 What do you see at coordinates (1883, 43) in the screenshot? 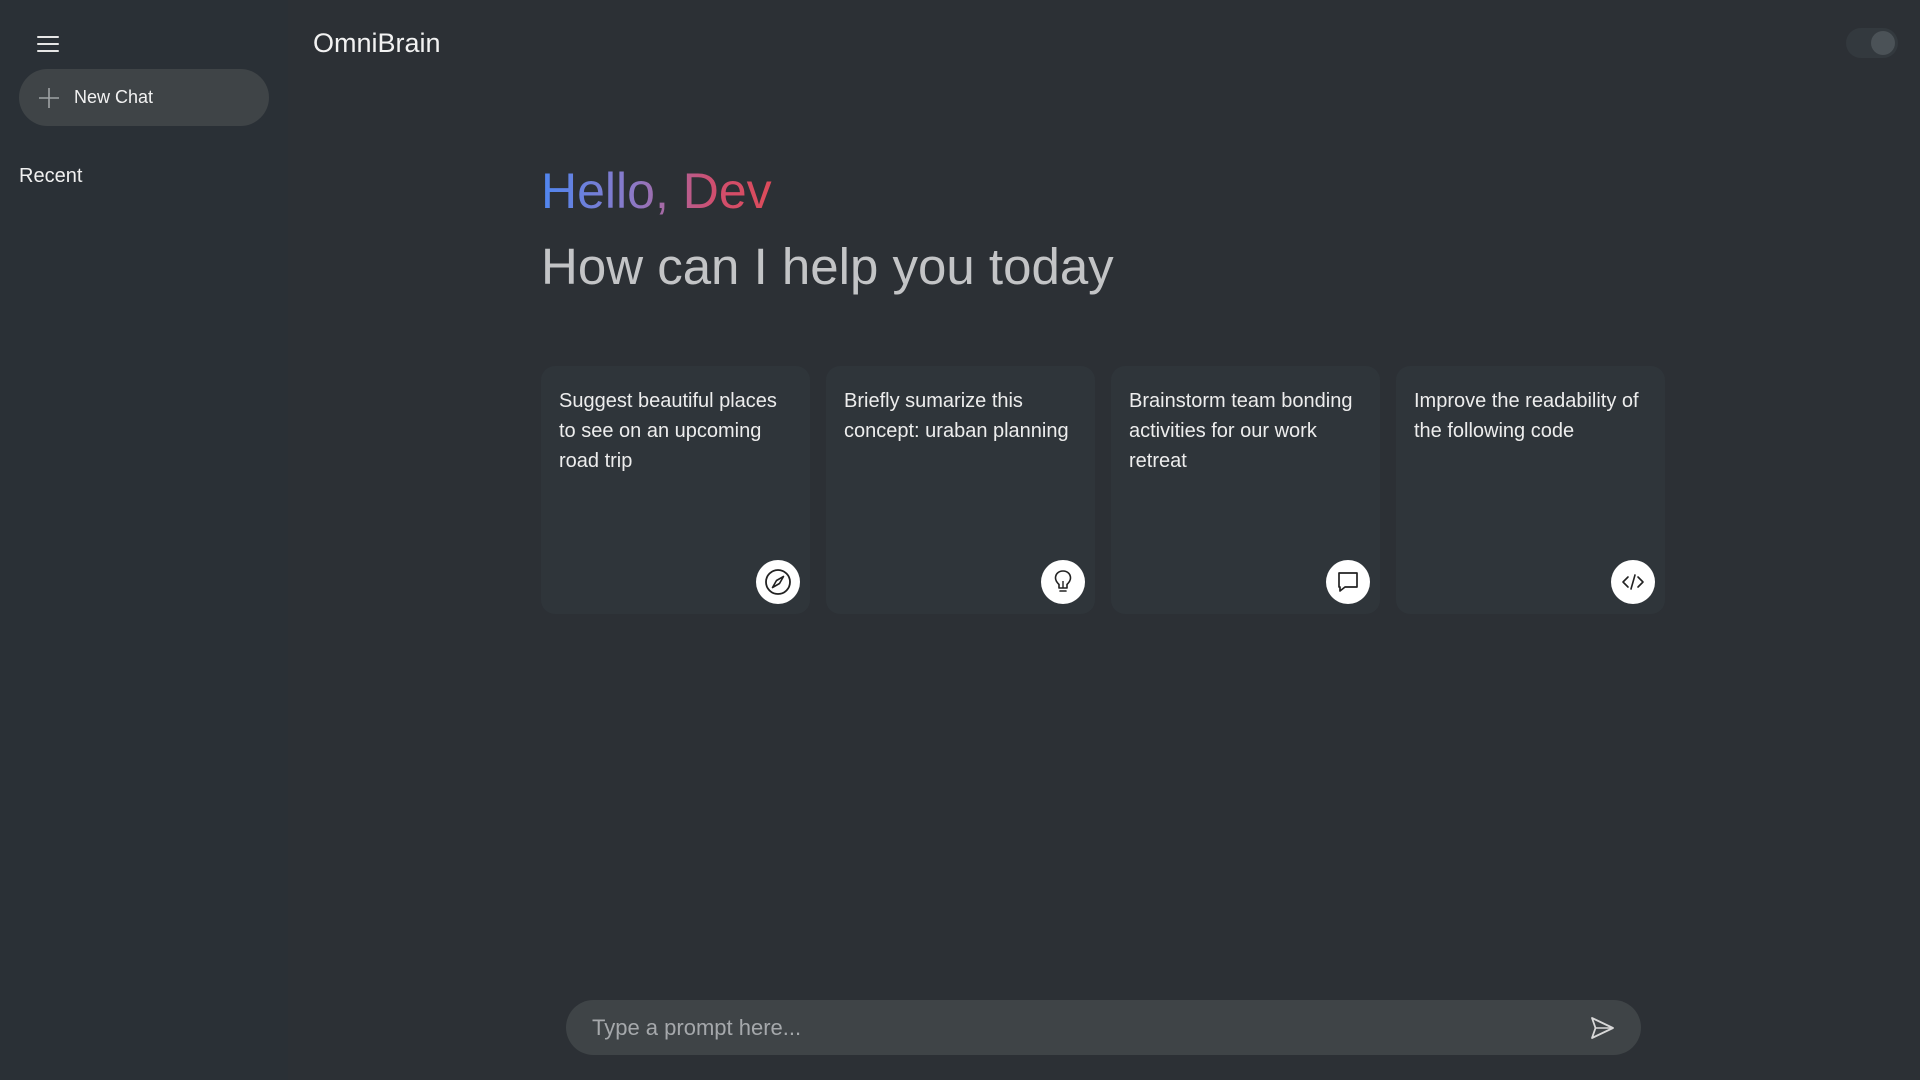
I see `theme-toggle-knob` at bounding box center [1883, 43].